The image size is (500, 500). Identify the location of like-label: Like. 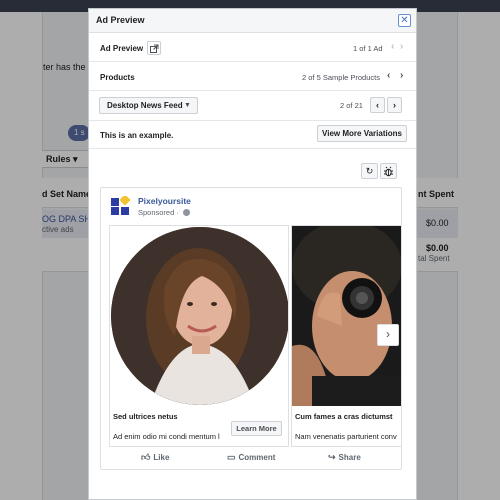
(161, 457).